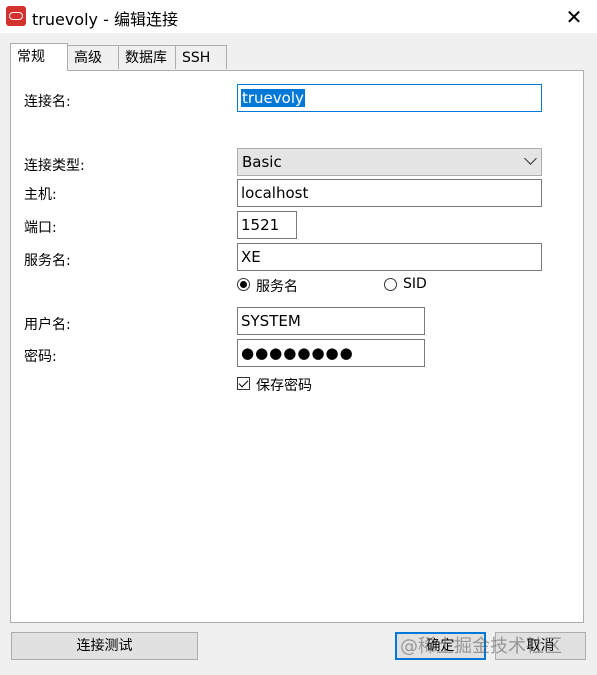 The image size is (597, 675). What do you see at coordinates (389, 257) in the screenshot?
I see `service-input: XE` at bounding box center [389, 257].